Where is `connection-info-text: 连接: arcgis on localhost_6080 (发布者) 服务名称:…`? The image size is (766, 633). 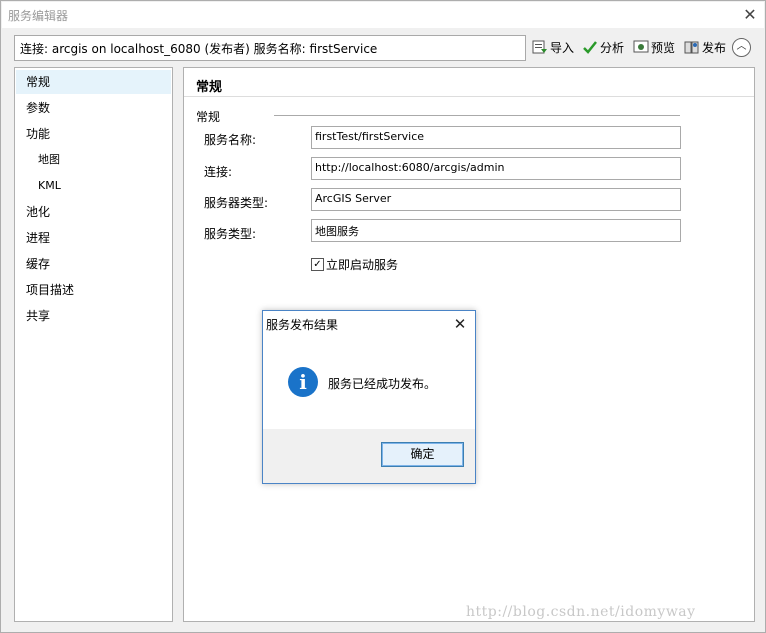
connection-info-text: 连接: arcgis on localhost_6080 (发布者) 服务名称:… is located at coordinates (199, 49).